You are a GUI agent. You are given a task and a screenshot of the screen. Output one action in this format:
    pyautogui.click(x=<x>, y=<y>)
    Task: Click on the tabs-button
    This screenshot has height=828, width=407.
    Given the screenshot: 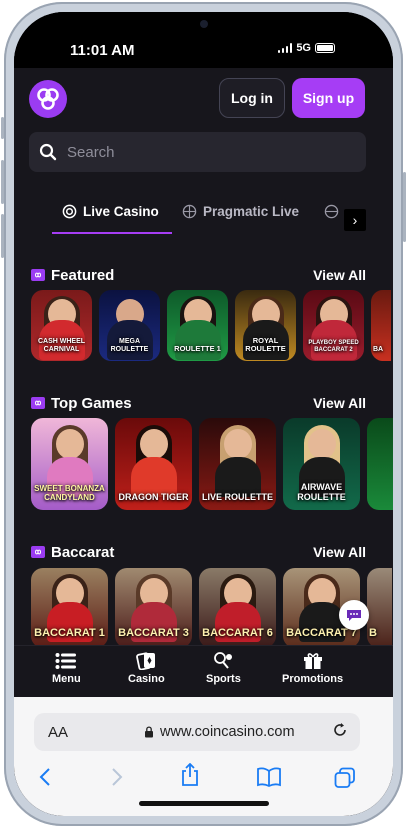 What is the action you would take?
    pyautogui.click(x=345, y=780)
    